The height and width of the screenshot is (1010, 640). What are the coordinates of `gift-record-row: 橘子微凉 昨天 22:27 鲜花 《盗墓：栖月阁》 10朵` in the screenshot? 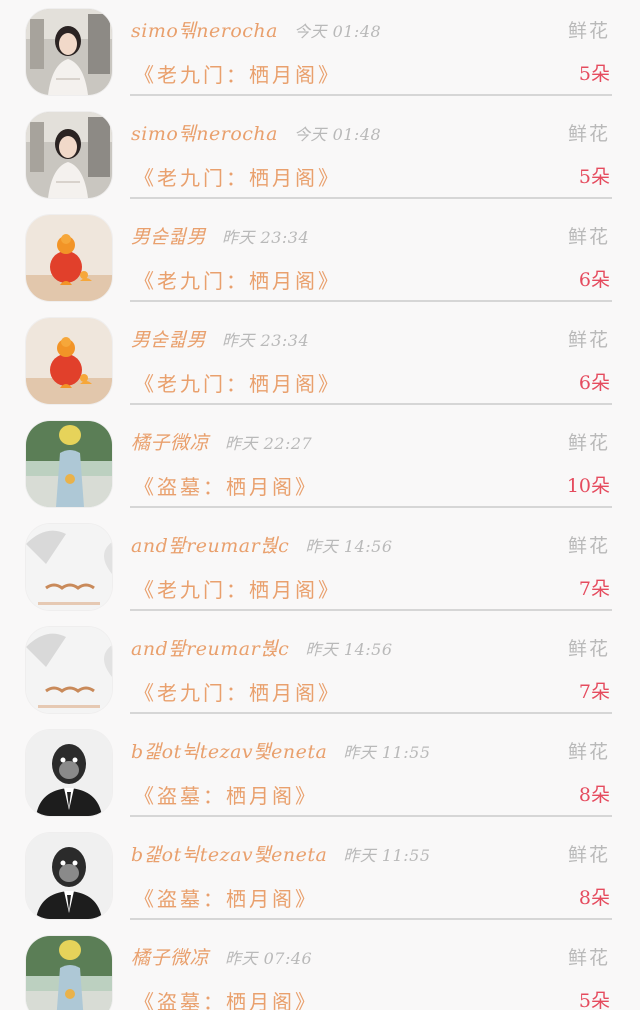 It's located at (320, 463).